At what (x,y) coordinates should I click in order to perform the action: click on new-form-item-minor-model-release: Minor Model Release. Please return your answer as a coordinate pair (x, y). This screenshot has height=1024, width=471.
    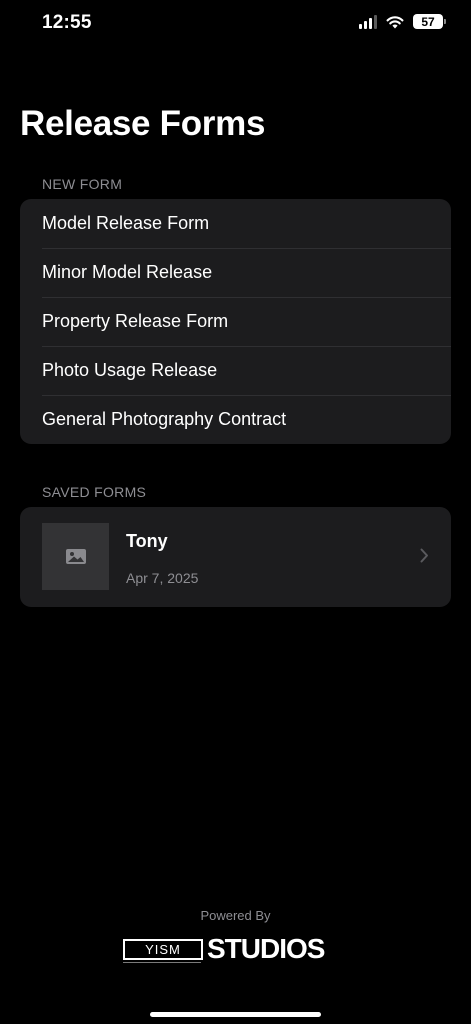
    Looking at the image, I should click on (235, 272).